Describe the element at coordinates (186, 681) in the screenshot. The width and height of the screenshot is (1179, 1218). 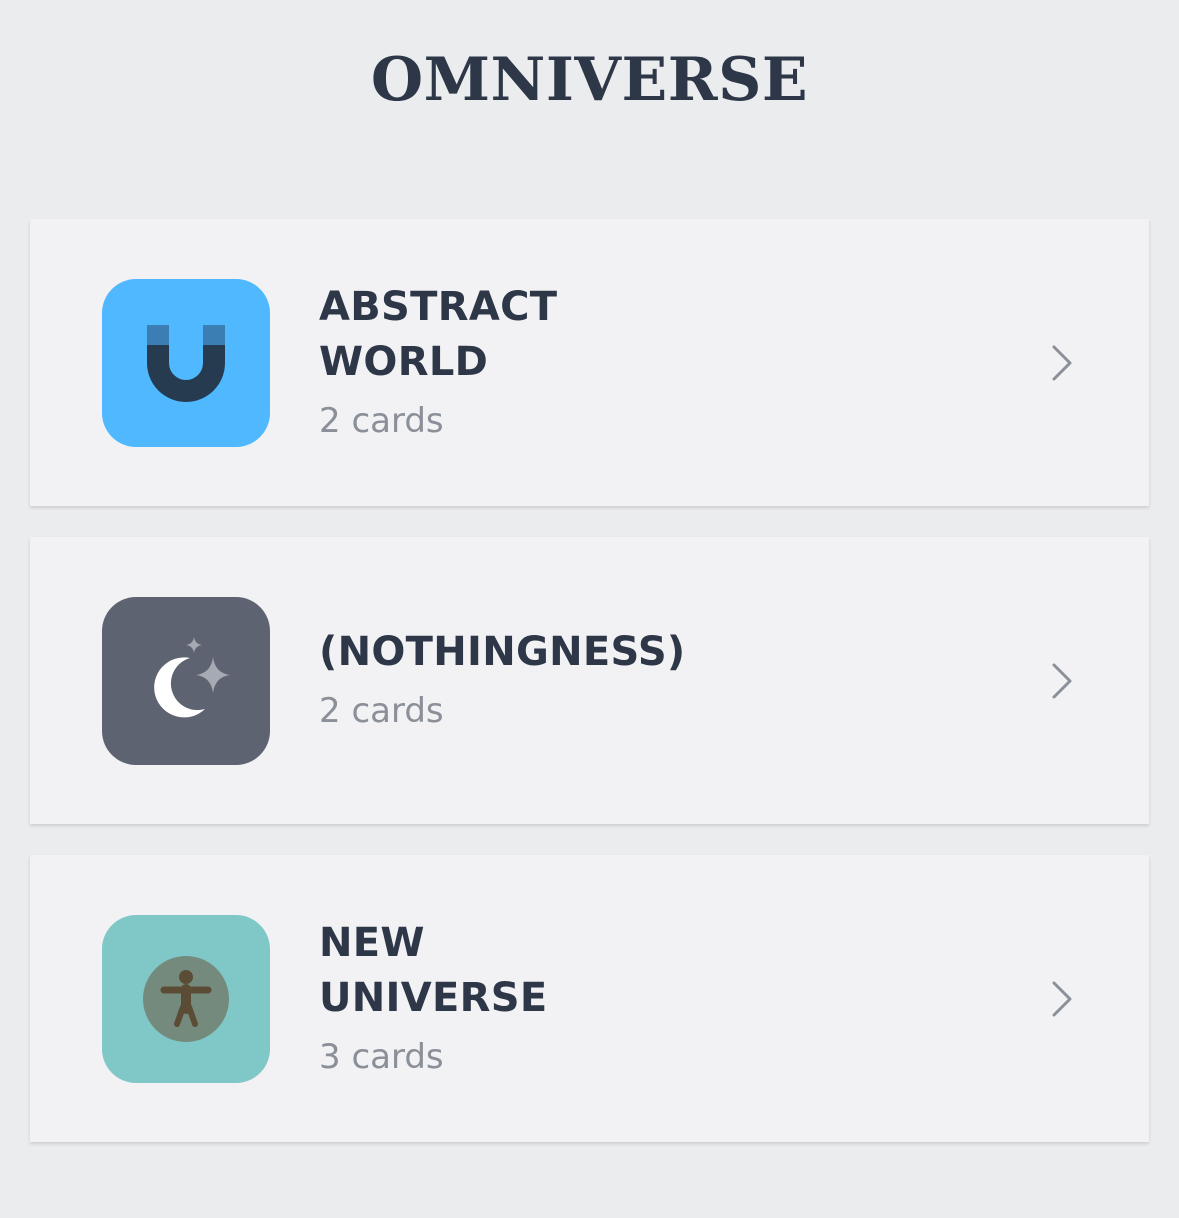
I see `moon-stars-icon` at that location.